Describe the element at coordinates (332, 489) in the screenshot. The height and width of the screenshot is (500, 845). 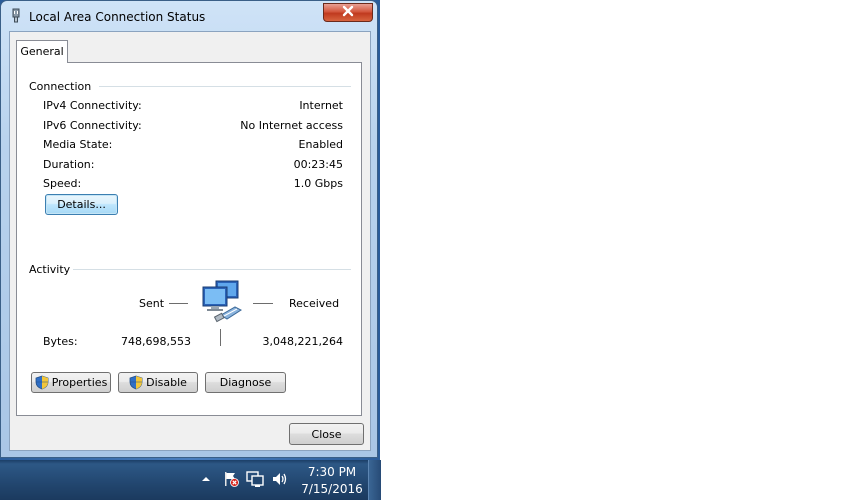
I see `clock-date: 7/15/2016` at that location.